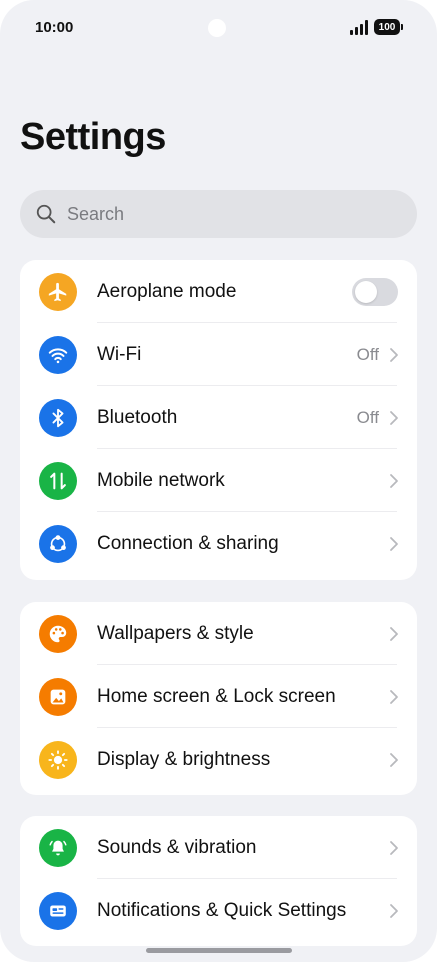 Image resolution: width=437 pixels, height=962 pixels. What do you see at coordinates (58, 633) in the screenshot?
I see `palette-icon` at bounding box center [58, 633].